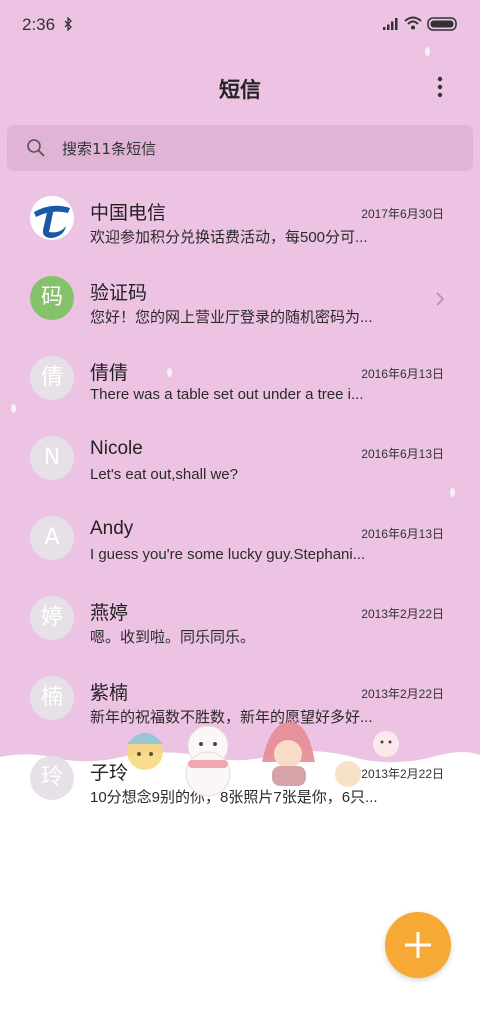 This screenshot has height=1013, width=480. What do you see at coordinates (240, 90) in the screenshot?
I see `page-title: 短信` at bounding box center [240, 90].